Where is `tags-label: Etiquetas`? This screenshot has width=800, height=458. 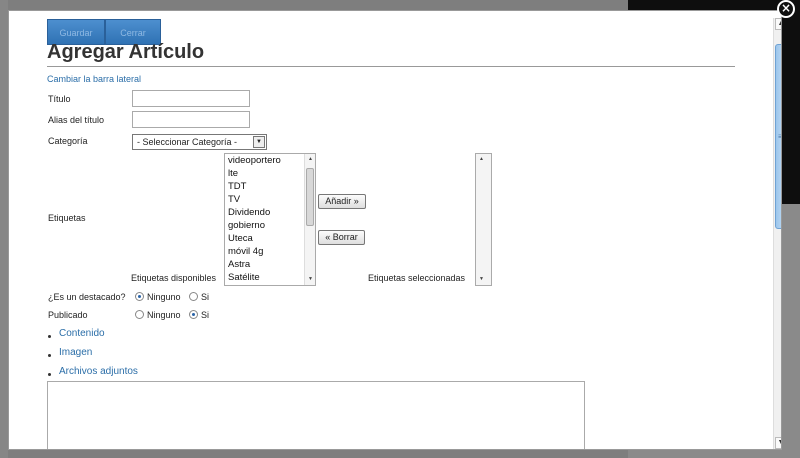
tags-label: Etiquetas is located at coordinates (67, 218).